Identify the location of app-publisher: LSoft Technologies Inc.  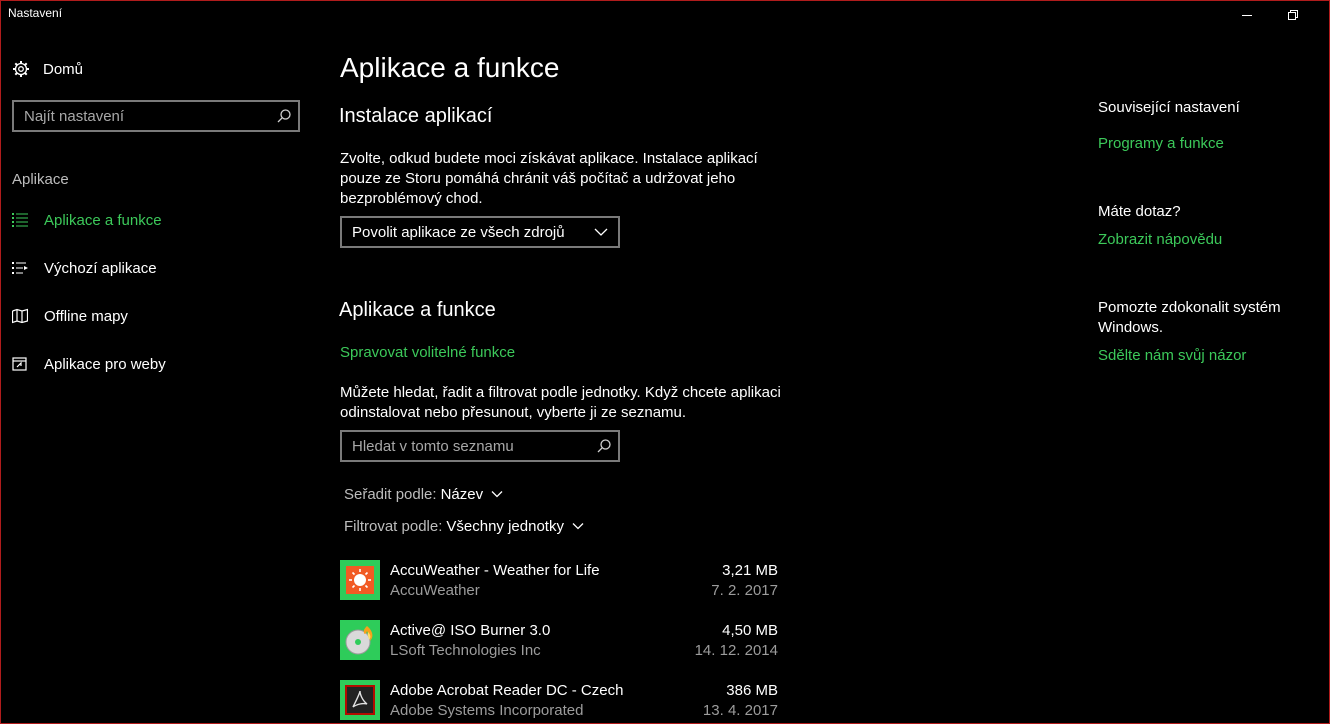
(465, 650).